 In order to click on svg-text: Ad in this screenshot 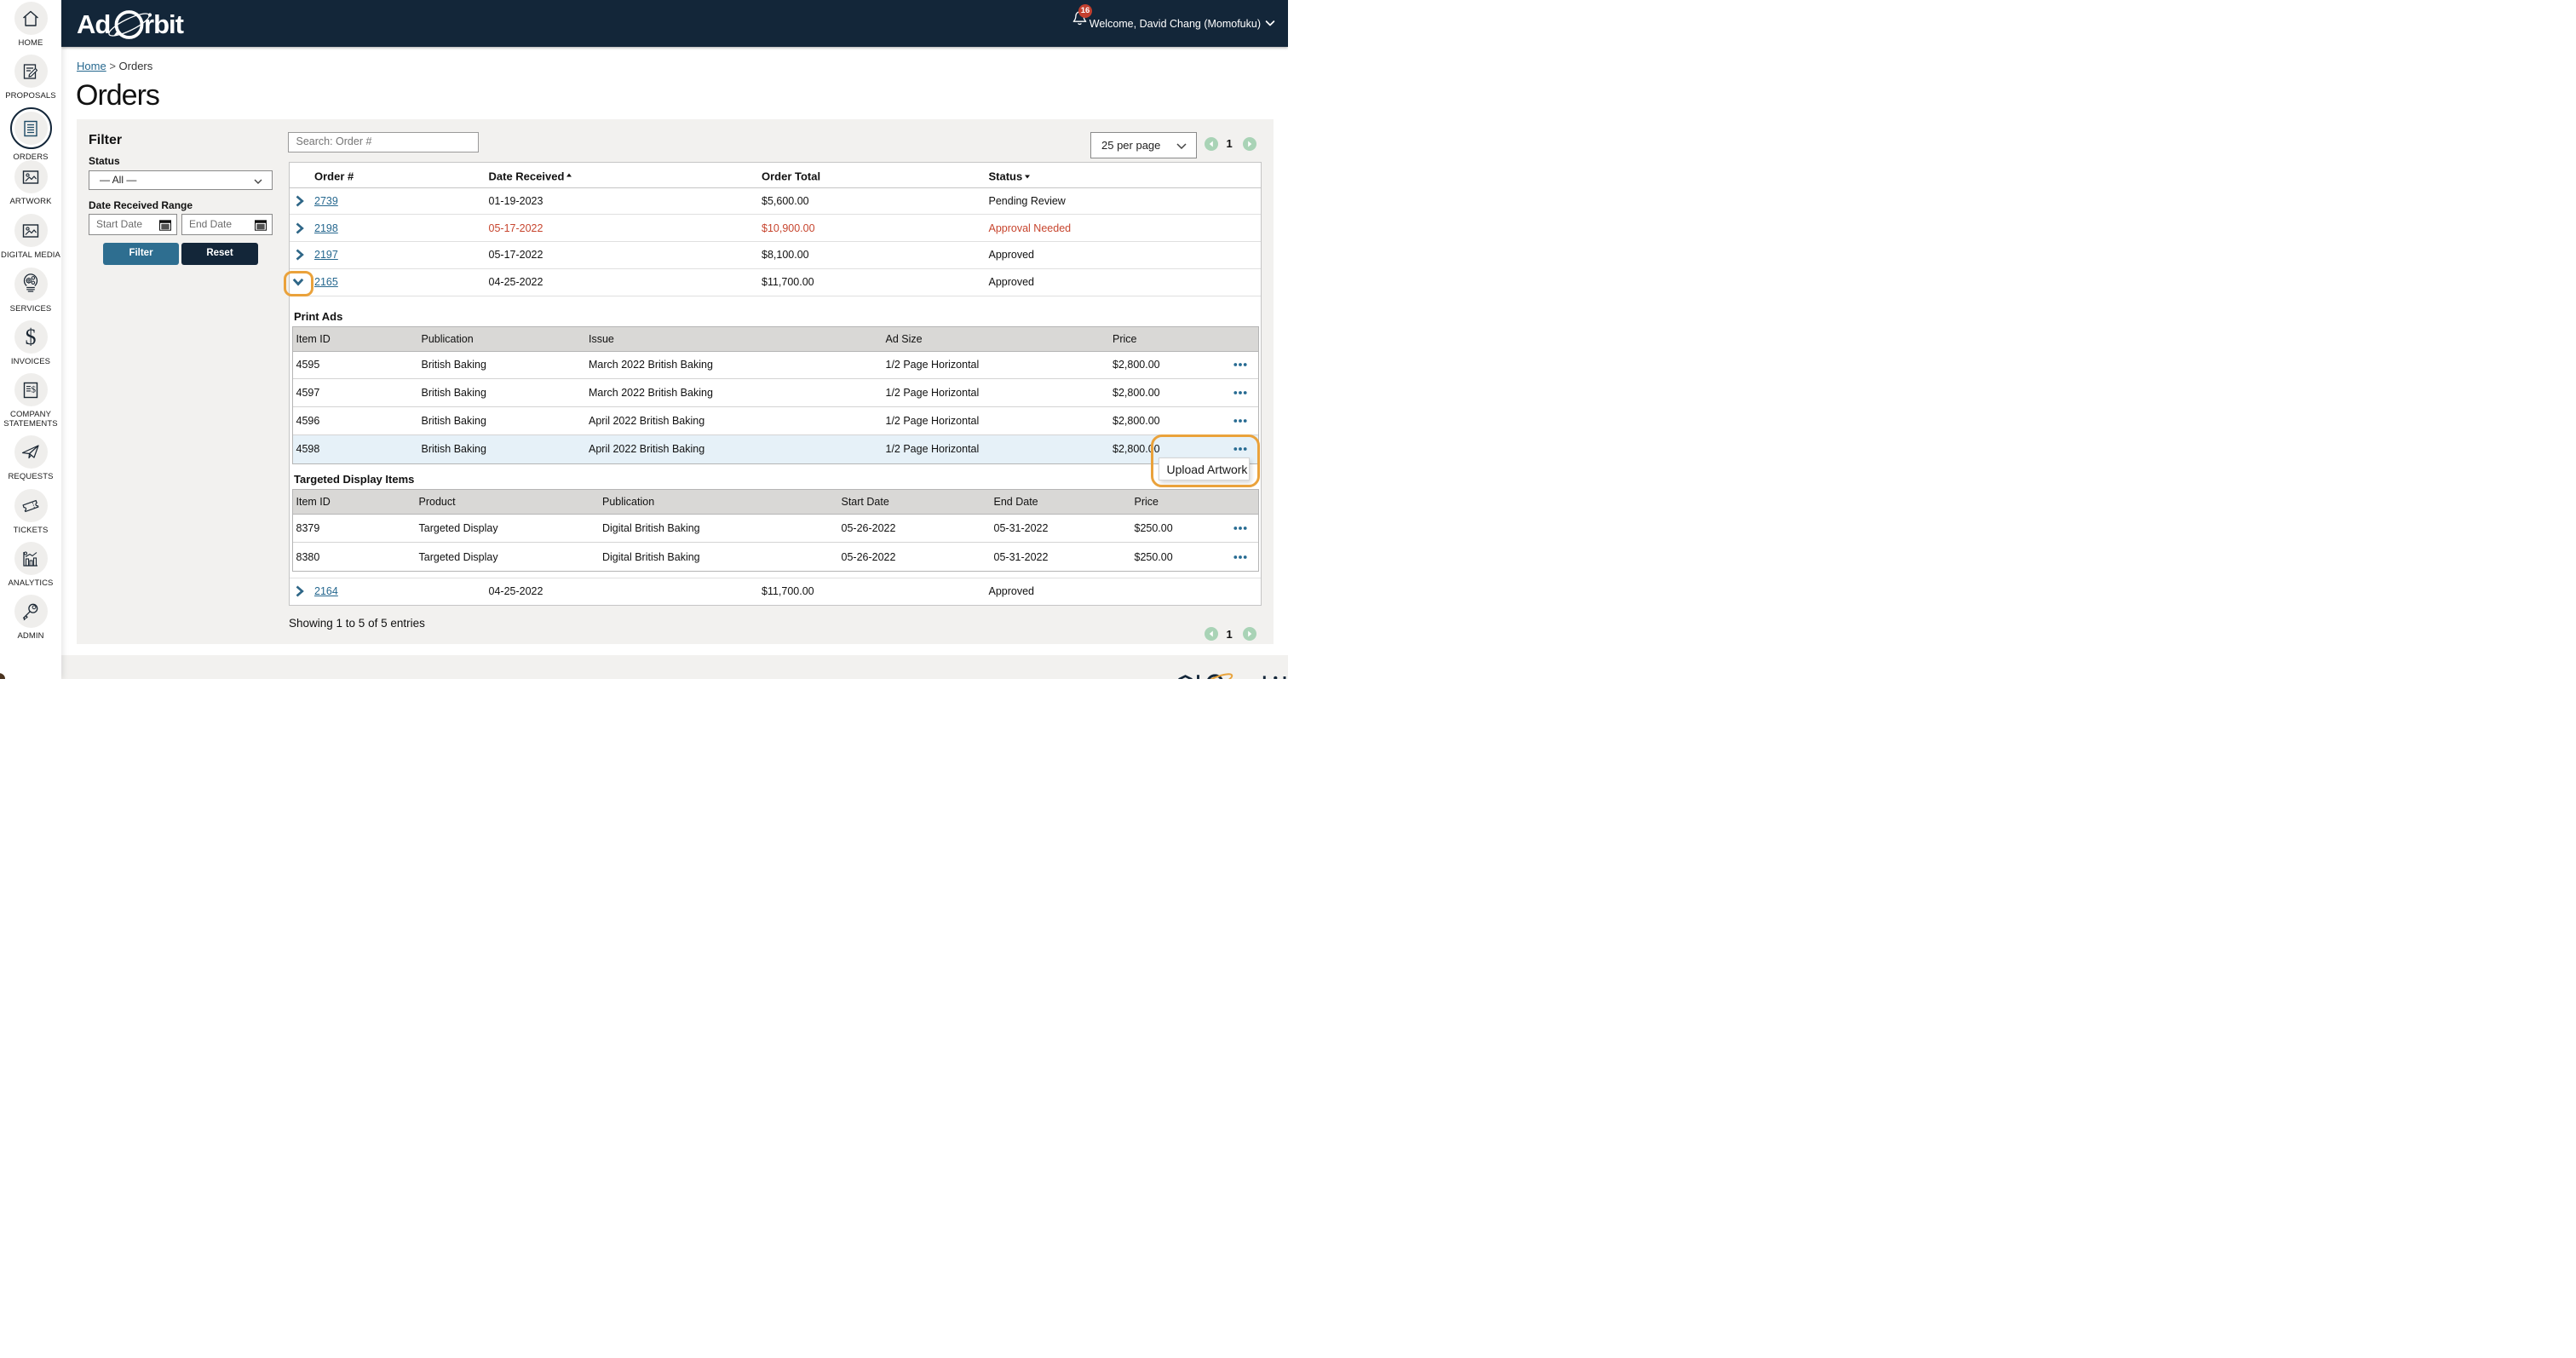, I will do `click(94, 24)`.